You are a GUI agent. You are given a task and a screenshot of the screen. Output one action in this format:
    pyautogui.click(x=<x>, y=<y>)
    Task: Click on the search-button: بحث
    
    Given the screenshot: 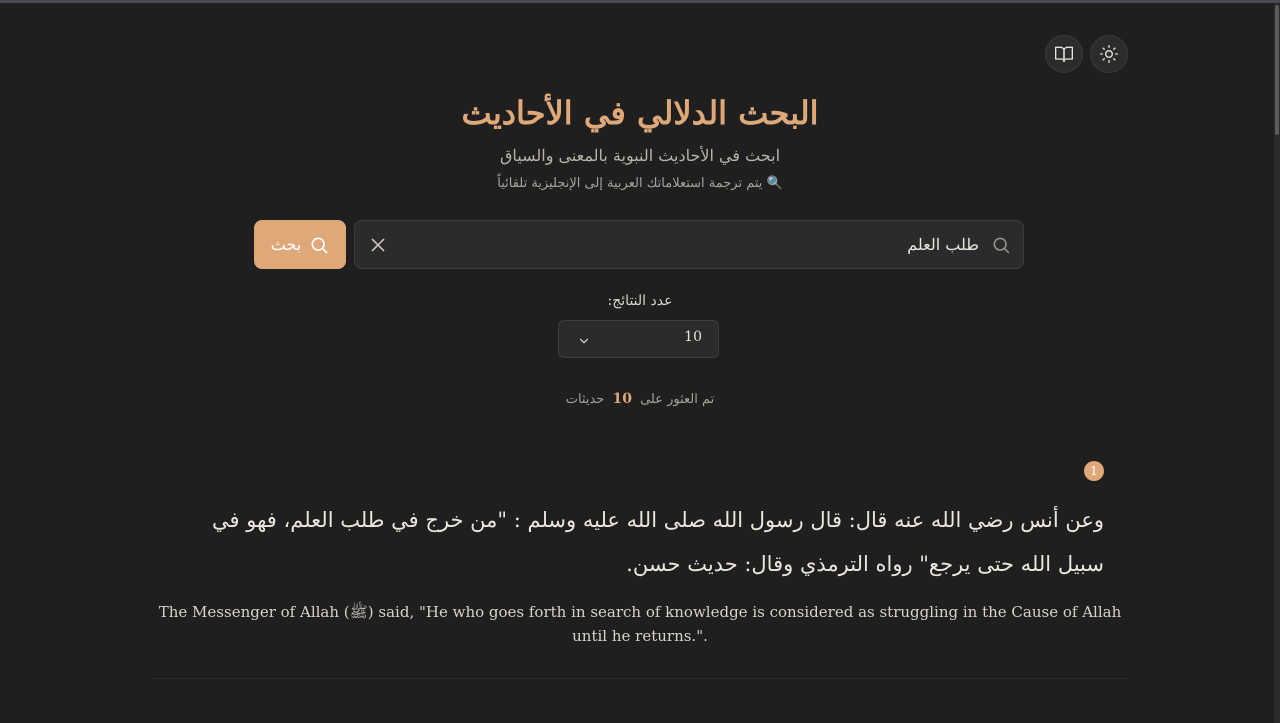 What is the action you would take?
    pyautogui.click(x=300, y=244)
    